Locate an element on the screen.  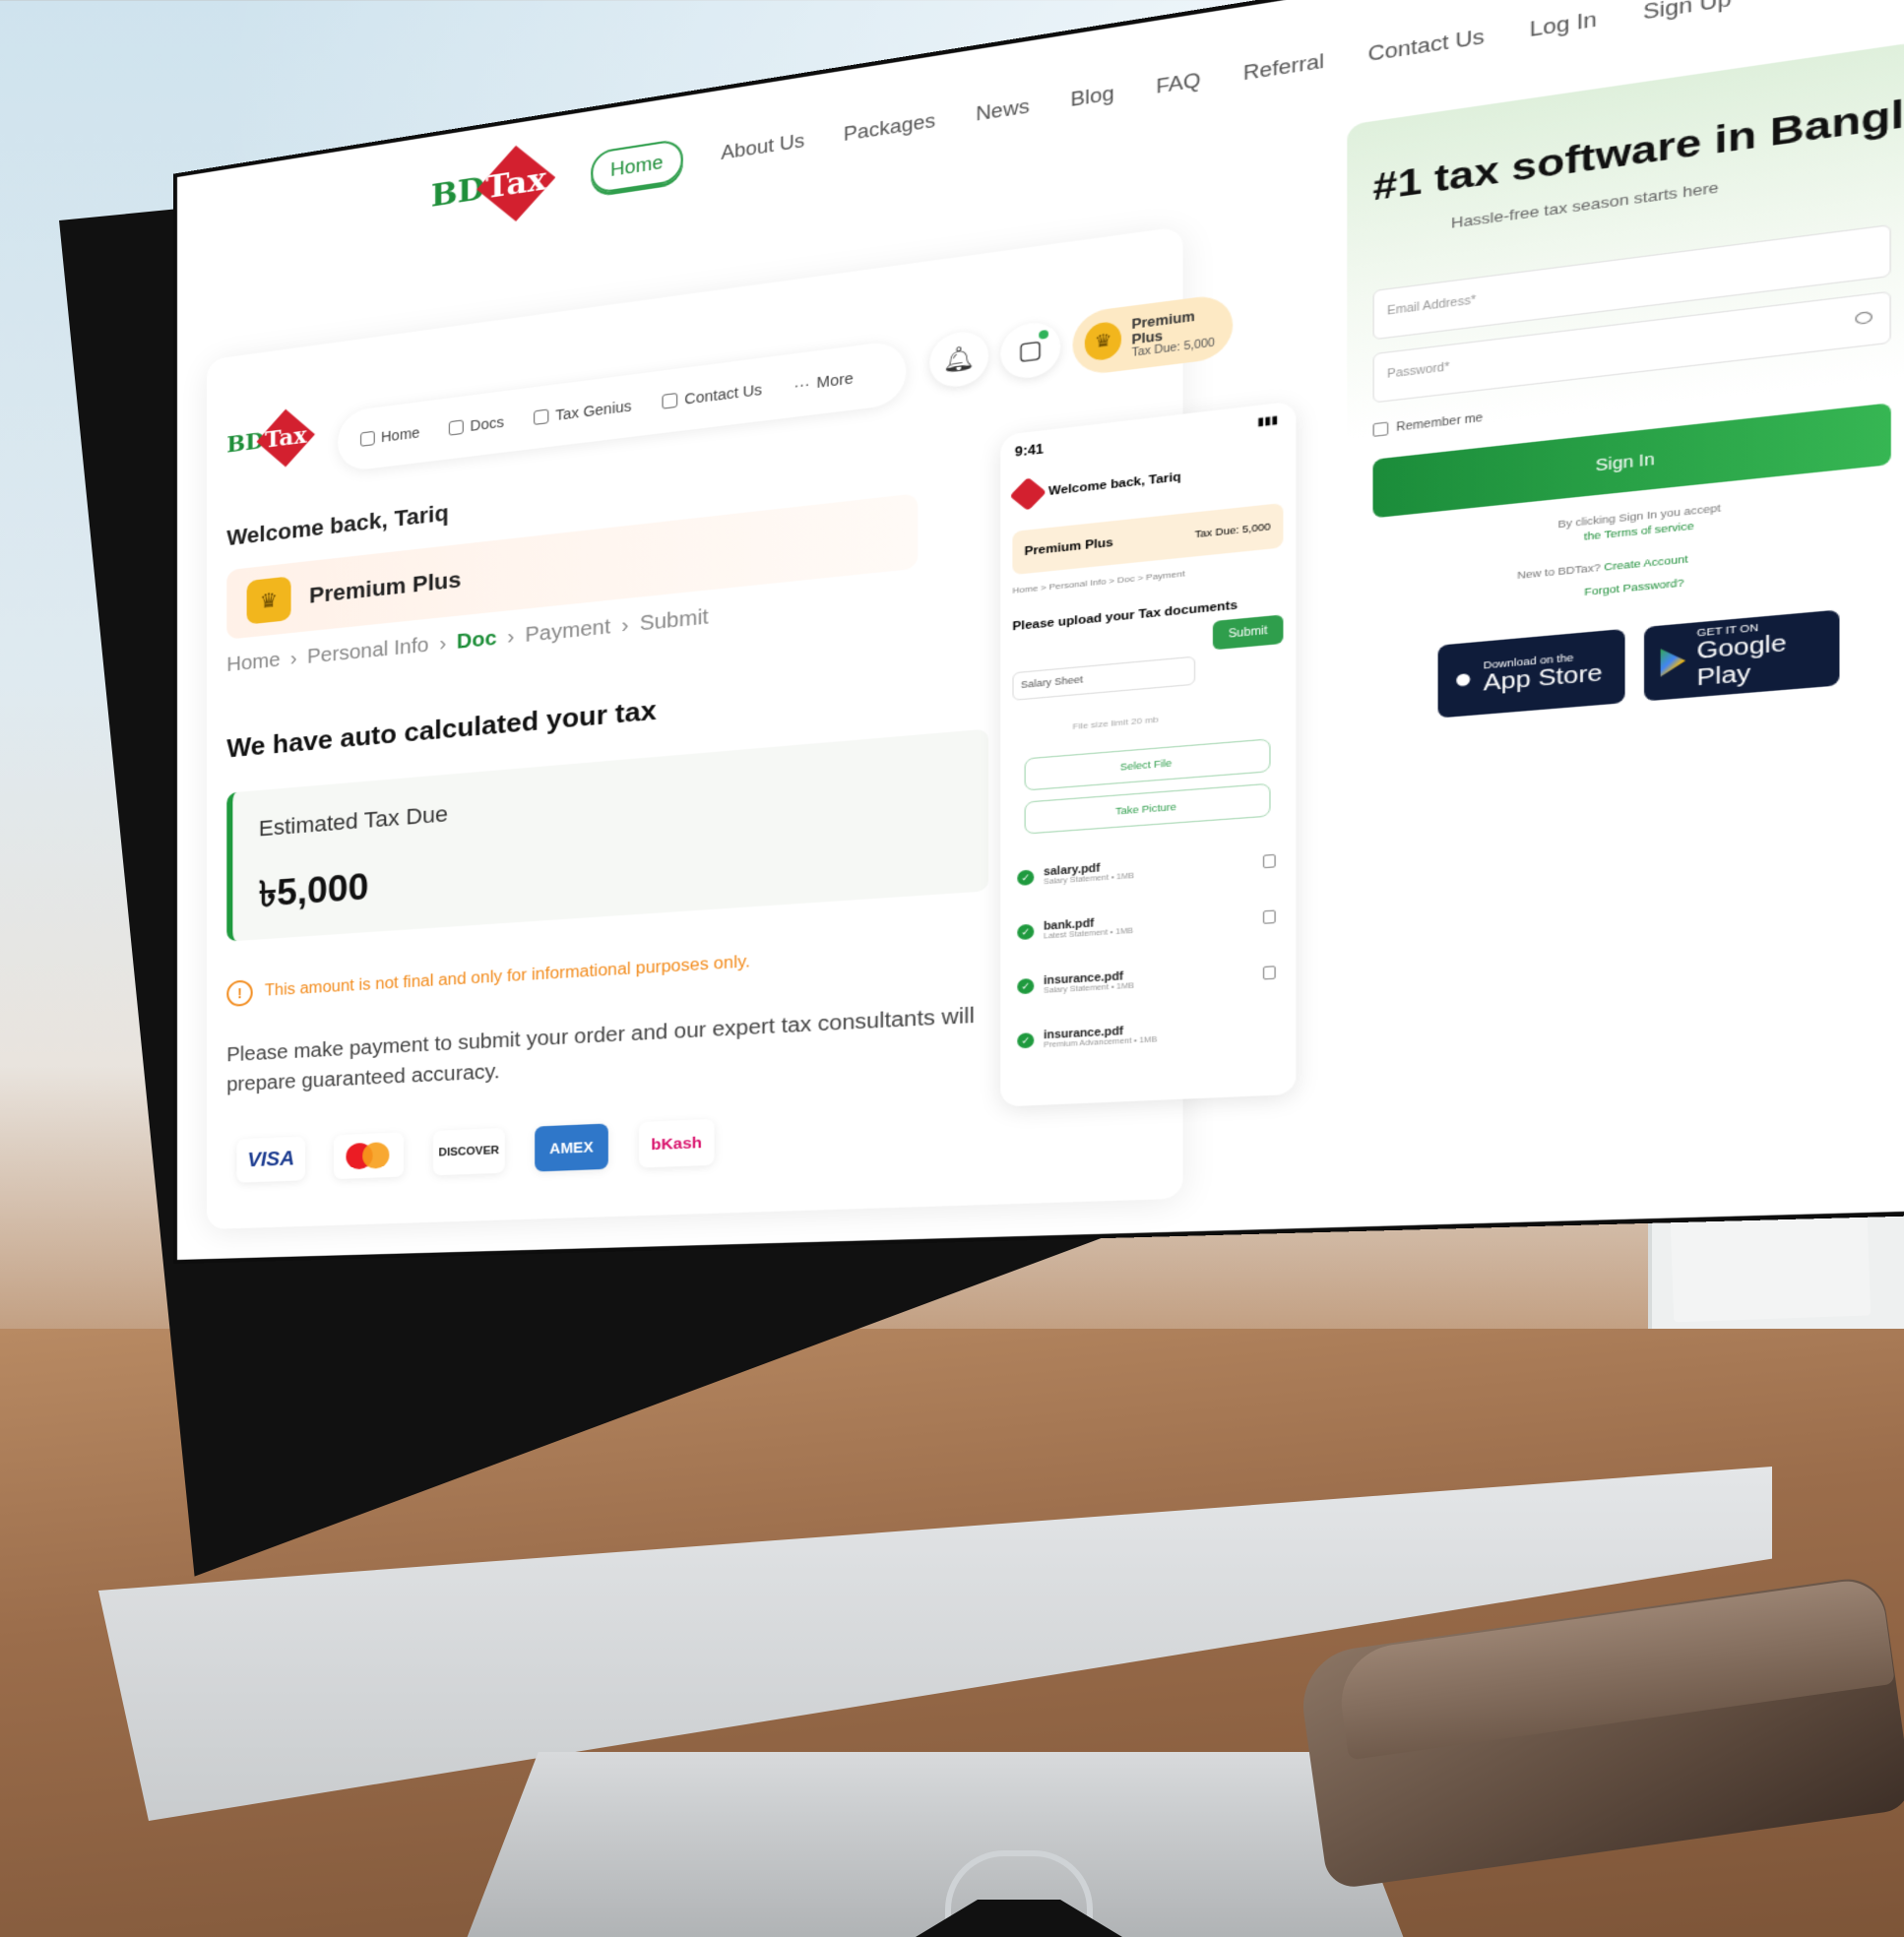
select-file-button: Select File is located at coordinates (1147, 764).